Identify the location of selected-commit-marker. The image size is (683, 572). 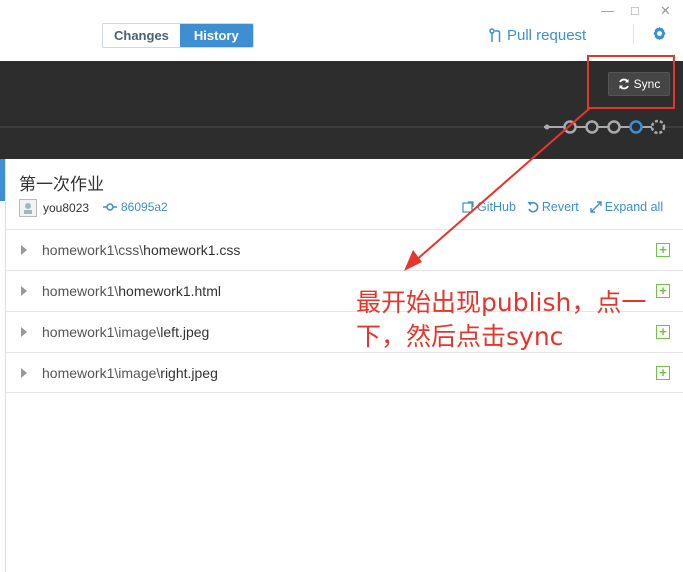
(2, 180).